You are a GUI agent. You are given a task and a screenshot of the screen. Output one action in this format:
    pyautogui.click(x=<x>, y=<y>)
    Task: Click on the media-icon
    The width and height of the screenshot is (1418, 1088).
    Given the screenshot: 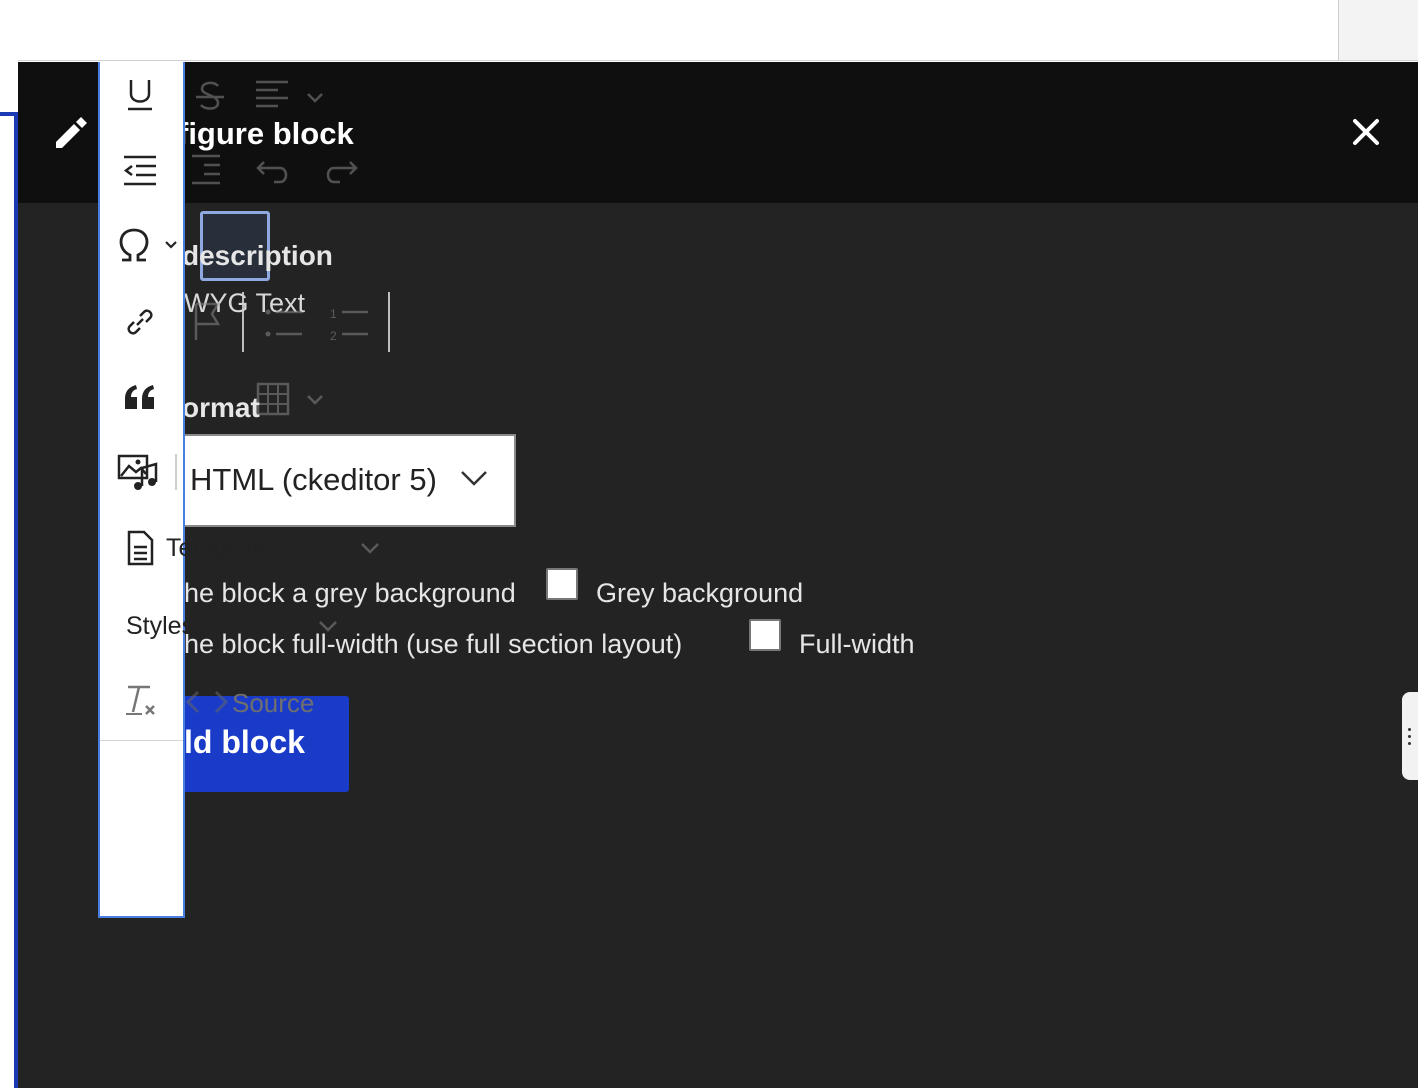 What is the action you would take?
    pyautogui.click(x=147, y=472)
    